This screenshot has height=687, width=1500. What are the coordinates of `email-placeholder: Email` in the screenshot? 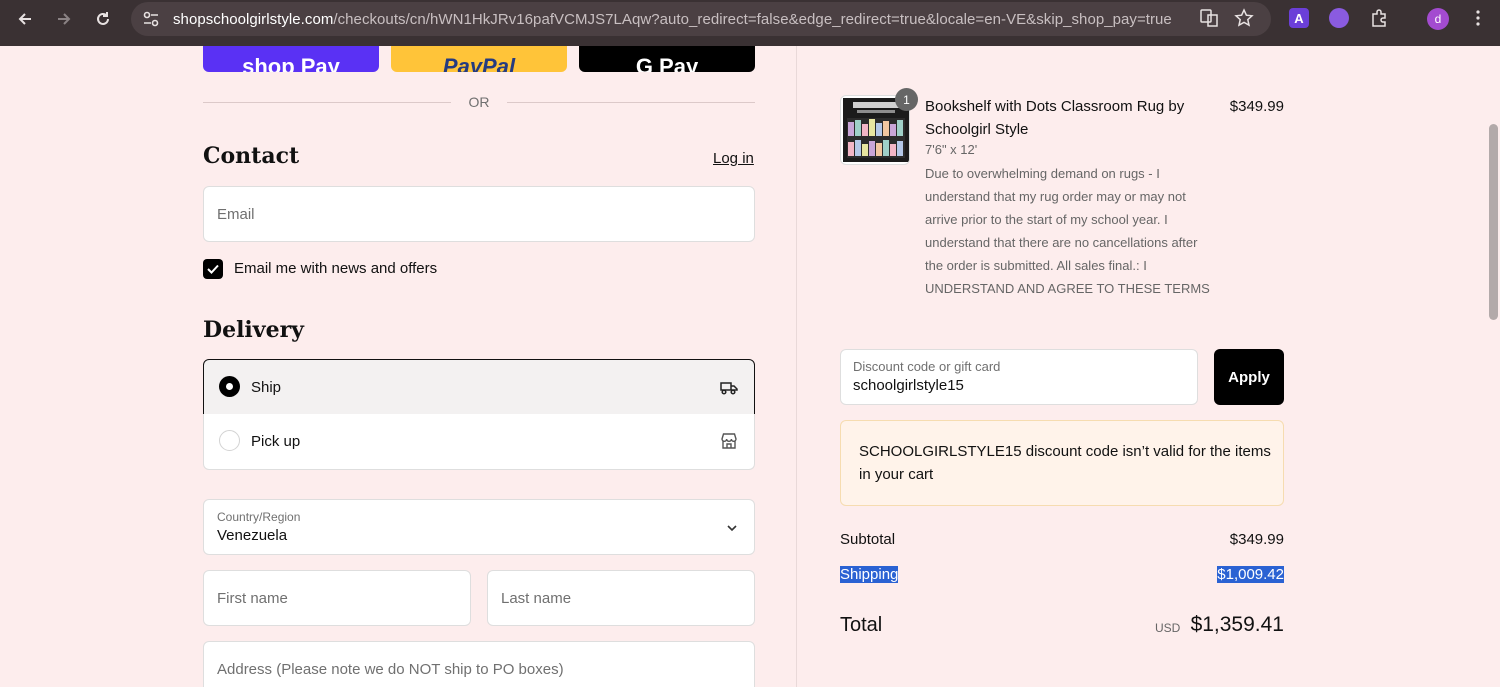 It's located at (236, 214).